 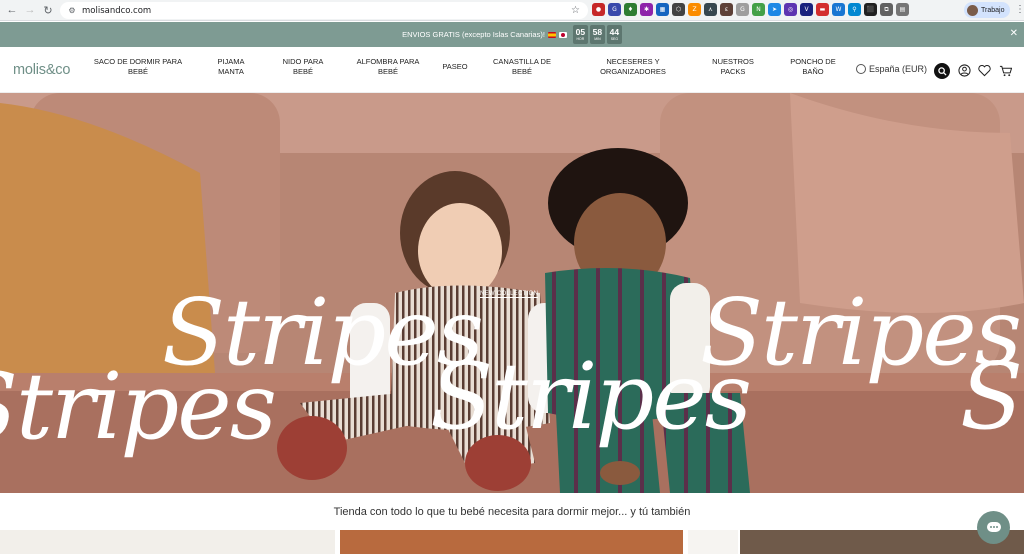 I want to click on timer-seconds: 44 SEG, so click(x=614, y=34).